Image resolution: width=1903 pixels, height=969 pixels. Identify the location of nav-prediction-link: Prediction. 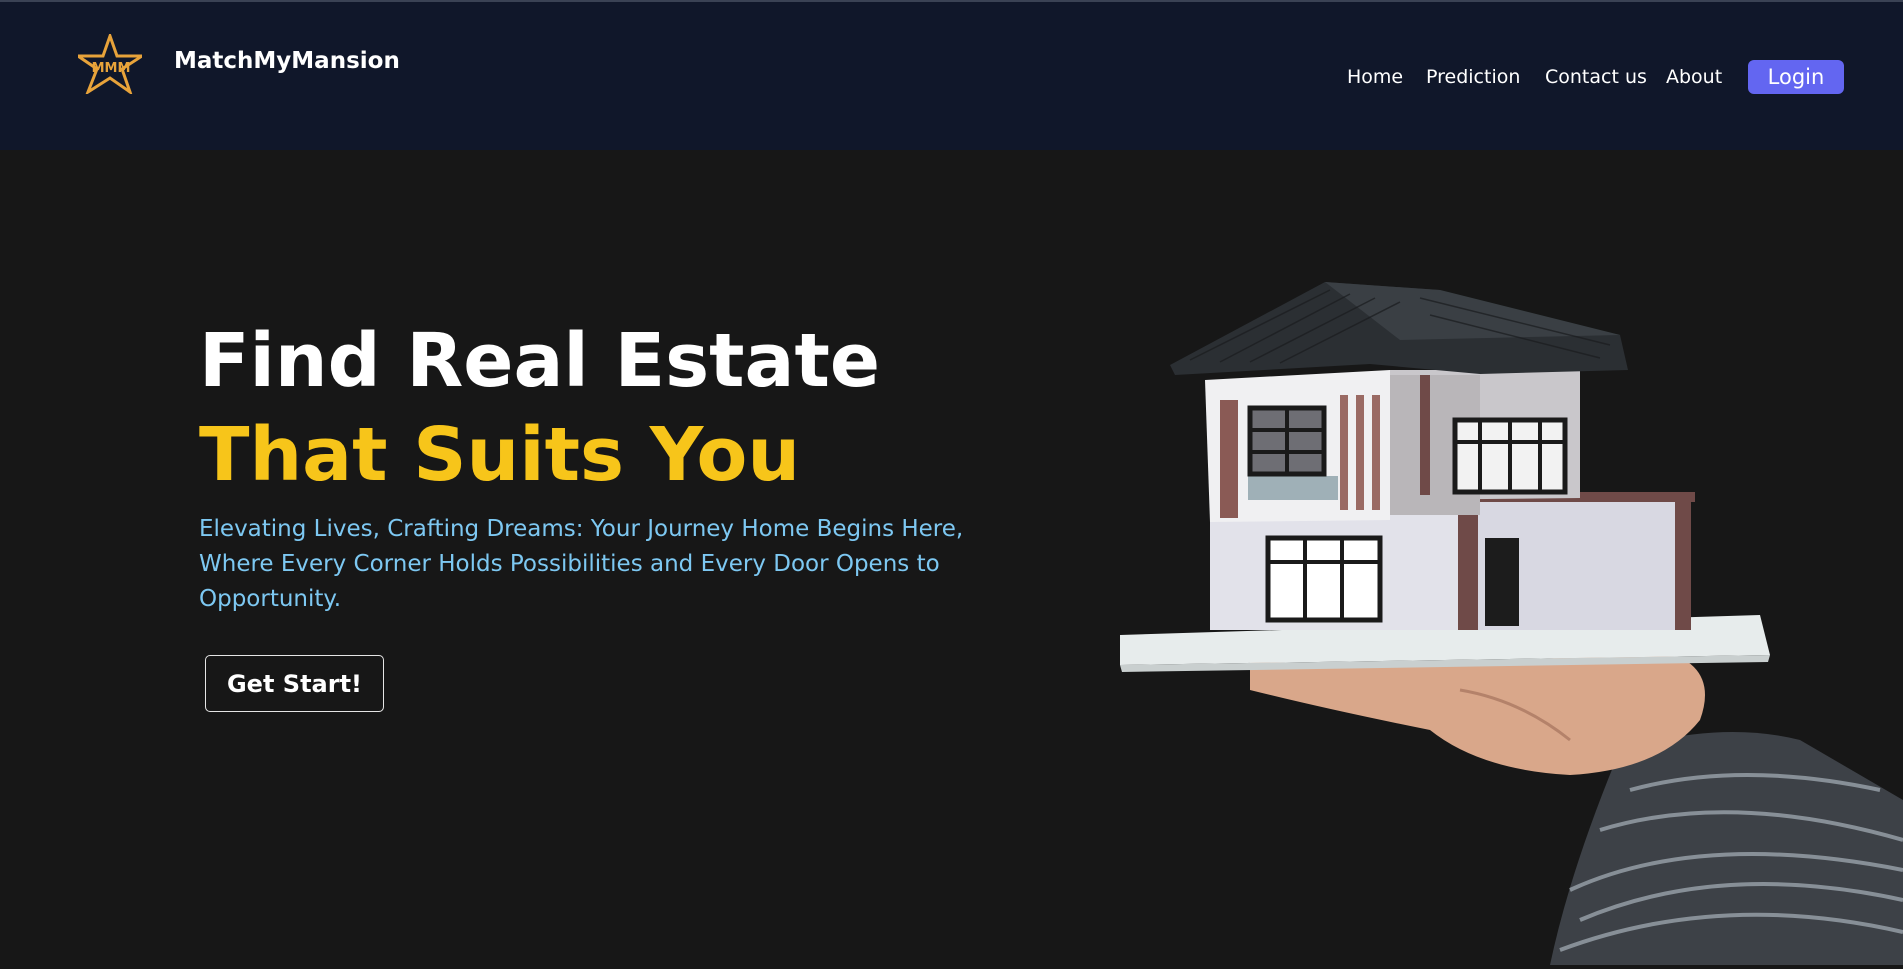
(1473, 77).